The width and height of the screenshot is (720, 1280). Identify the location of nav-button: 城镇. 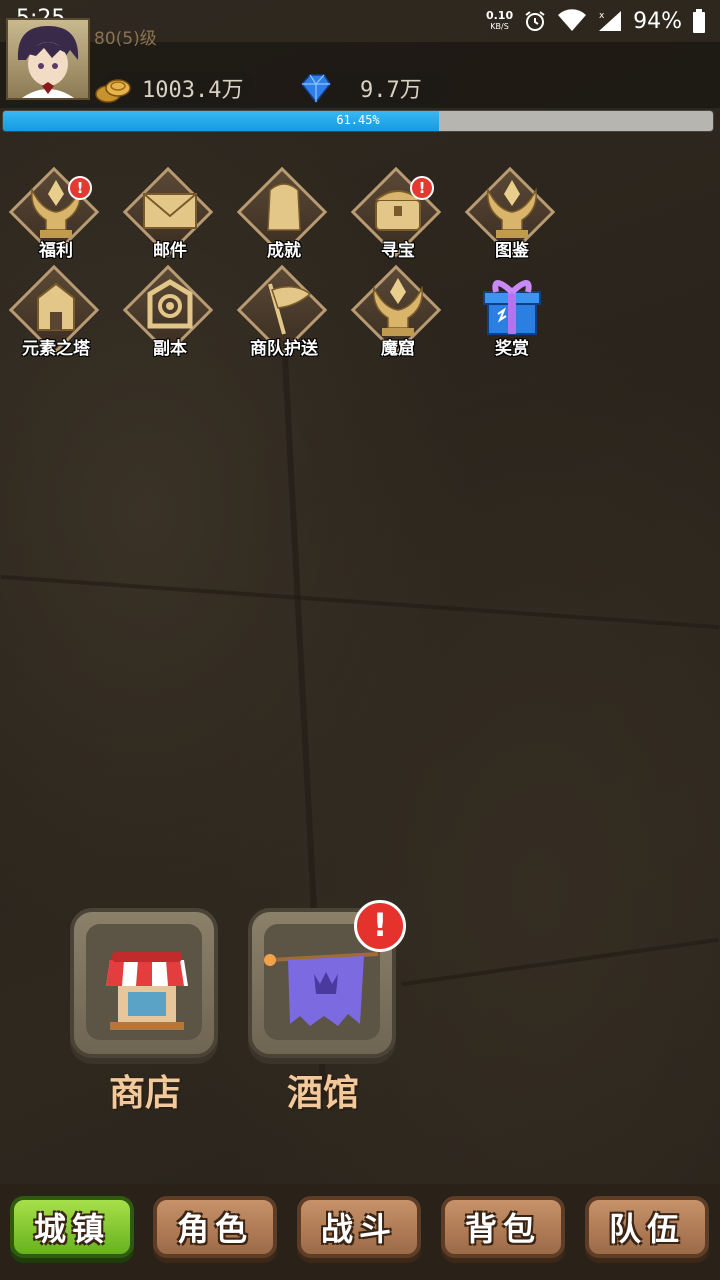
(72, 1227).